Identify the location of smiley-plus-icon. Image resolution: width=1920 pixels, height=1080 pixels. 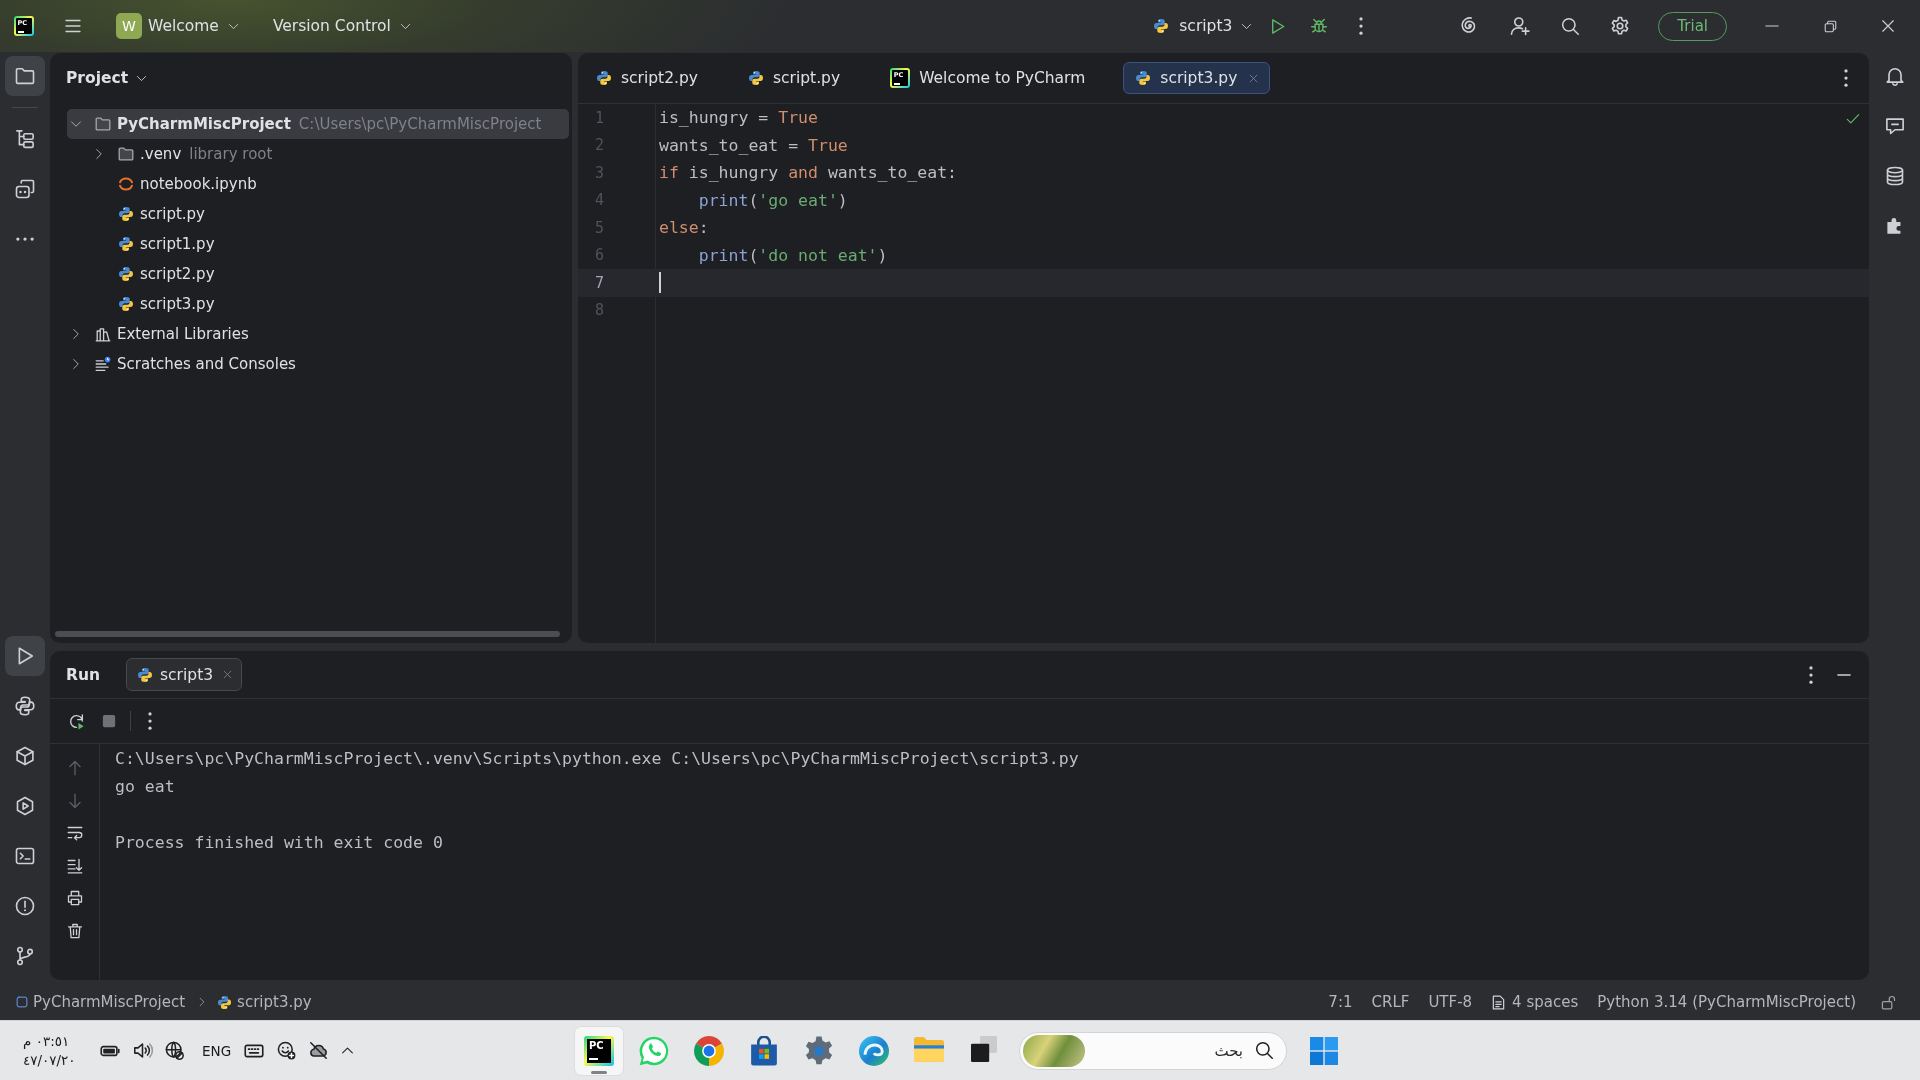
(287, 1050).